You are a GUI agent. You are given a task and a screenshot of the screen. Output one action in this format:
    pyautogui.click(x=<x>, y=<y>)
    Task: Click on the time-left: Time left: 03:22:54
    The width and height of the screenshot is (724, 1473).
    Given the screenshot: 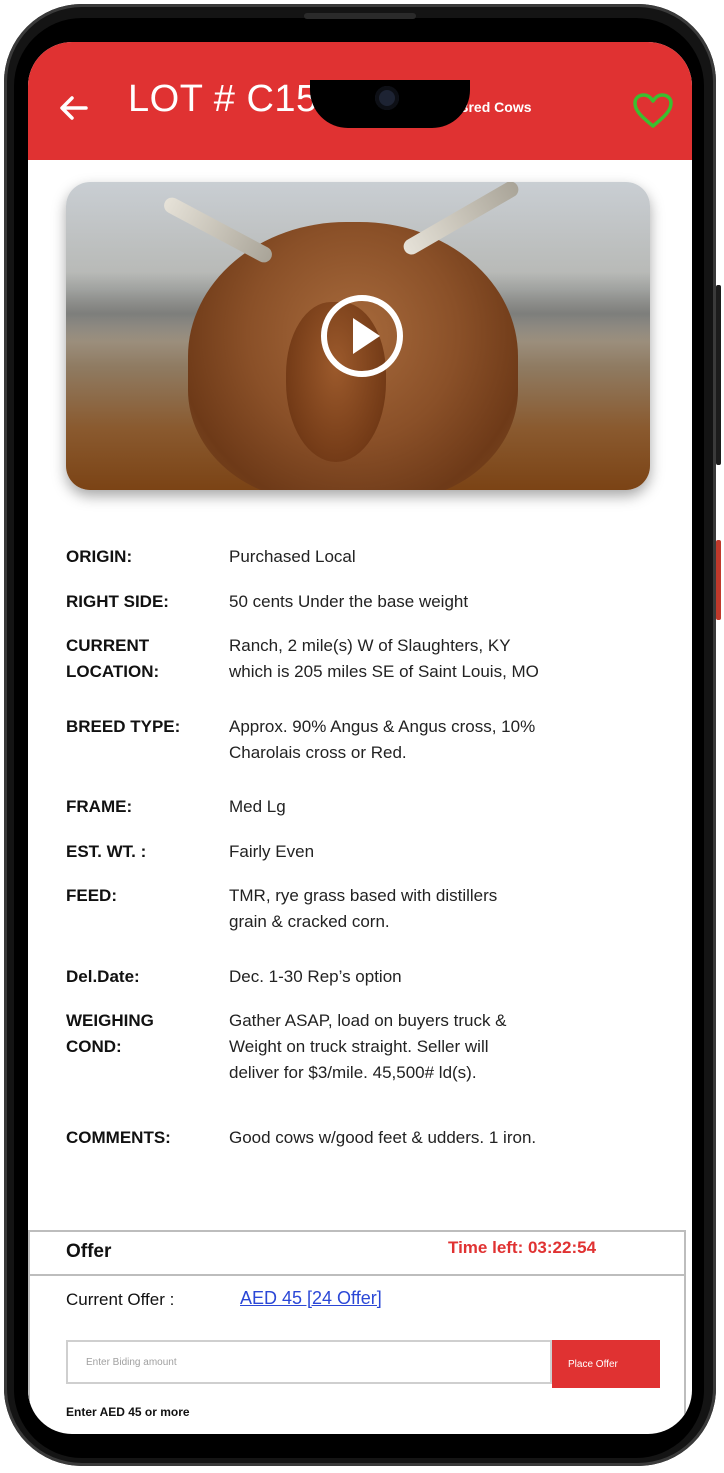 What is the action you would take?
    pyautogui.click(x=522, y=1247)
    